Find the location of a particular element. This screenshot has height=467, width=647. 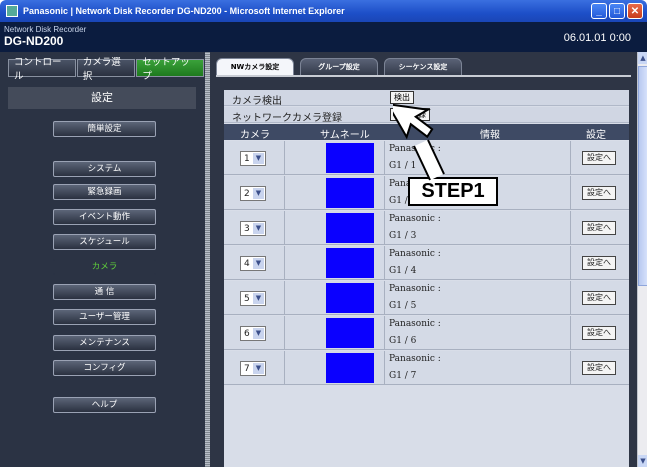

table-row: 7 ▼ Panasonic : G1 / 7 設定へ is located at coordinates (426, 368).